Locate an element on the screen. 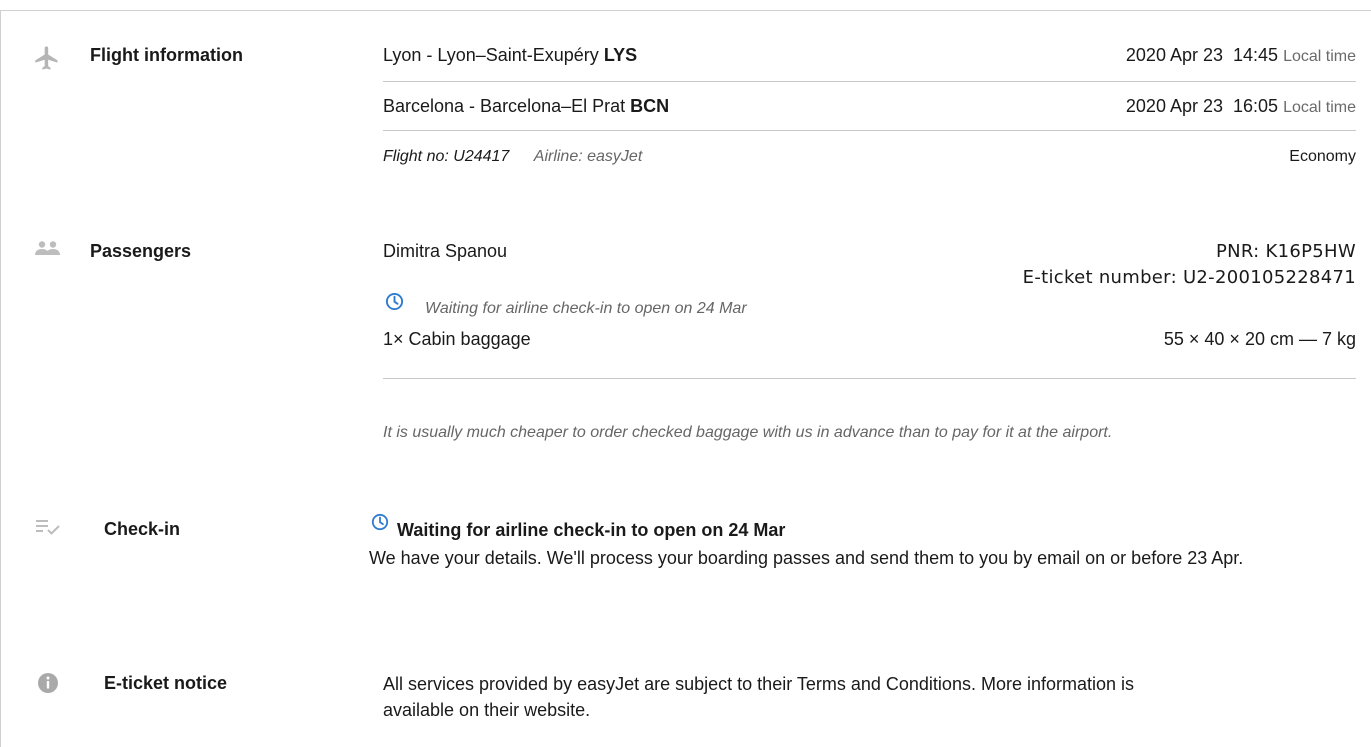  departure-time-note: Local time is located at coordinates (1319, 56).